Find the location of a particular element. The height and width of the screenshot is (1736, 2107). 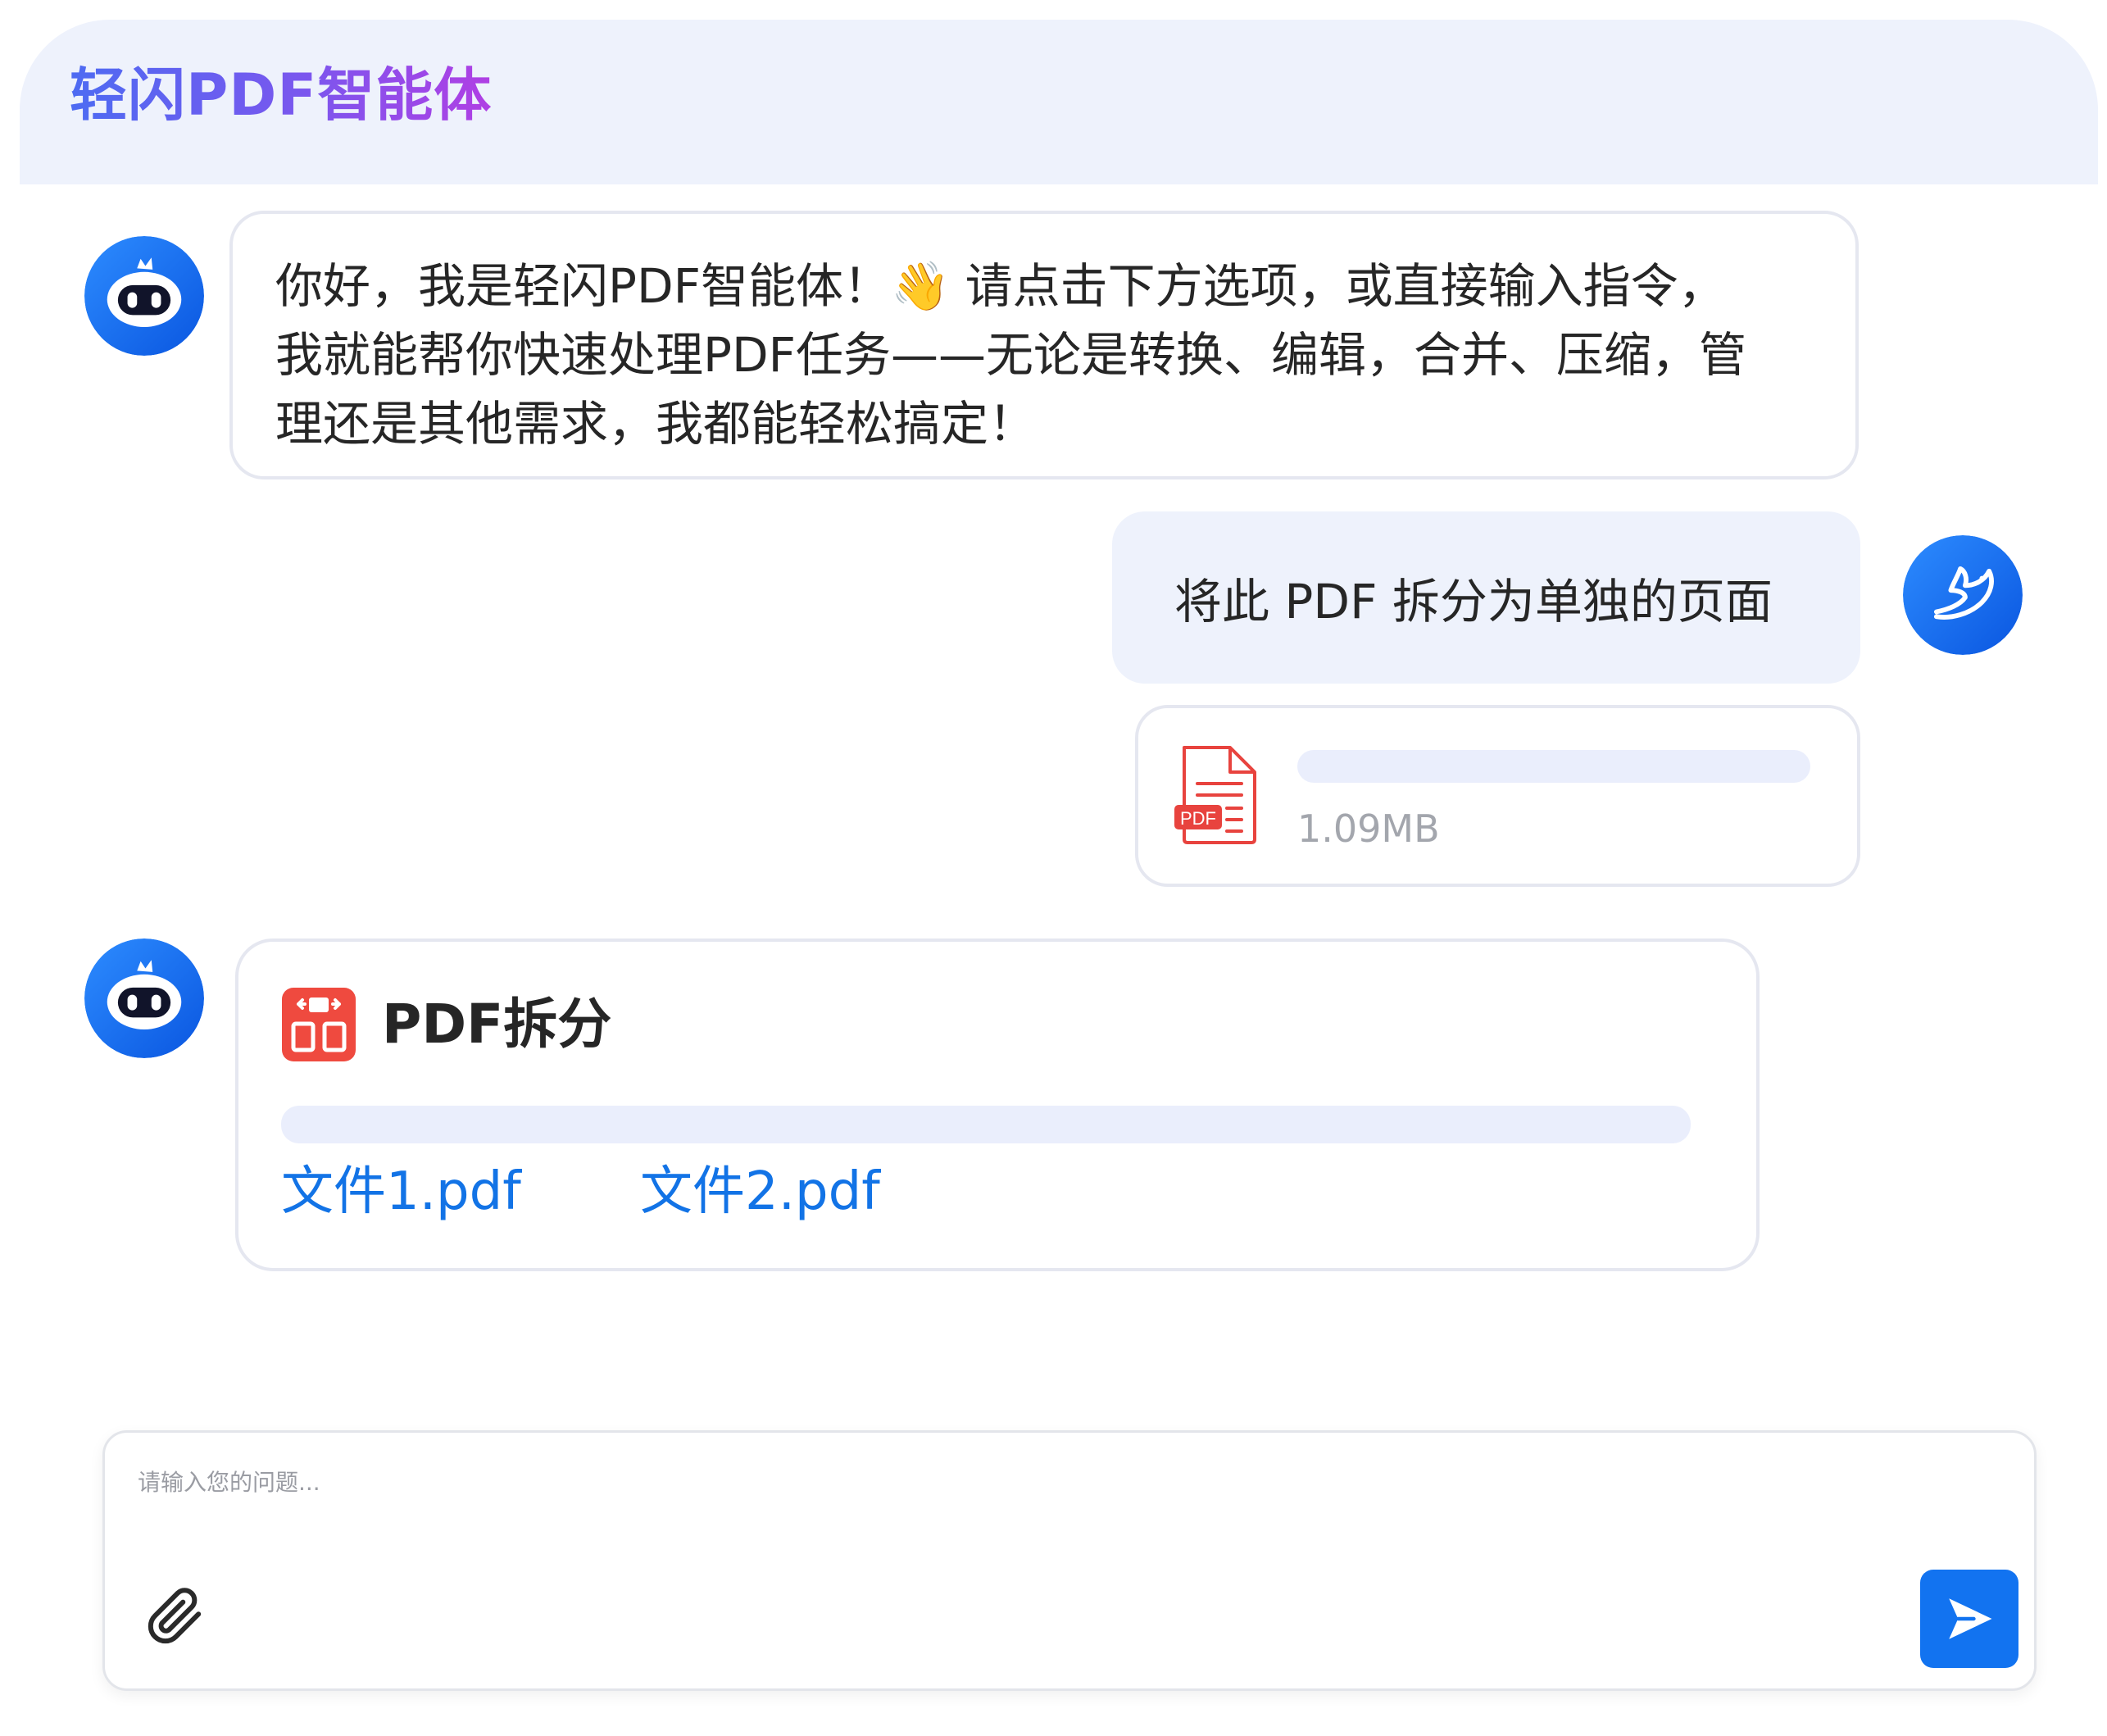

paperclip-icon is located at coordinates (175, 1616).